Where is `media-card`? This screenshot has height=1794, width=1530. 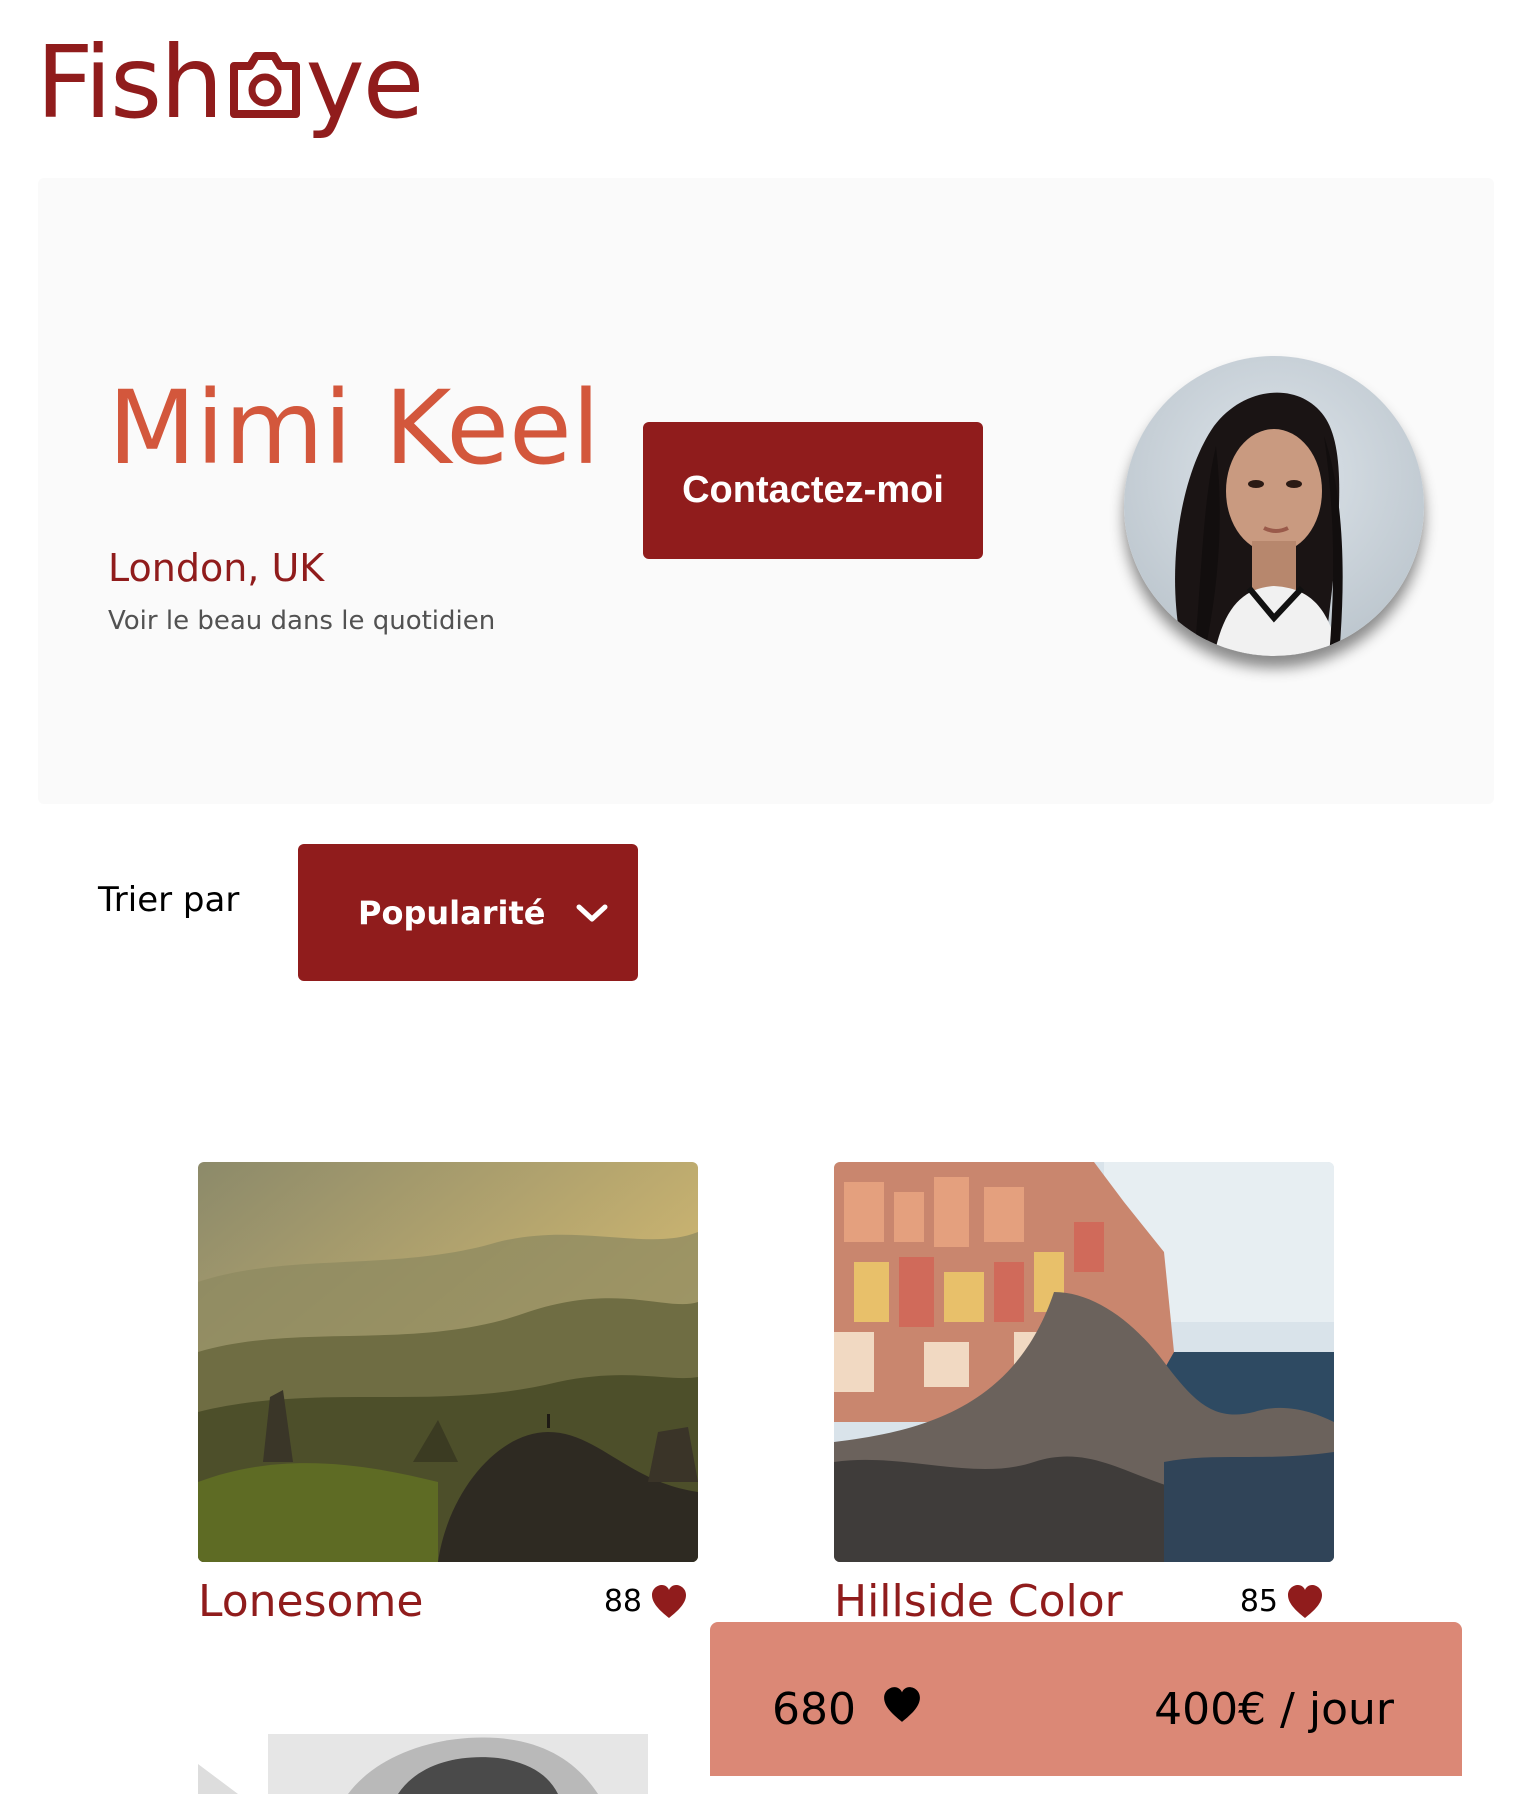
media-card is located at coordinates (448, 1764).